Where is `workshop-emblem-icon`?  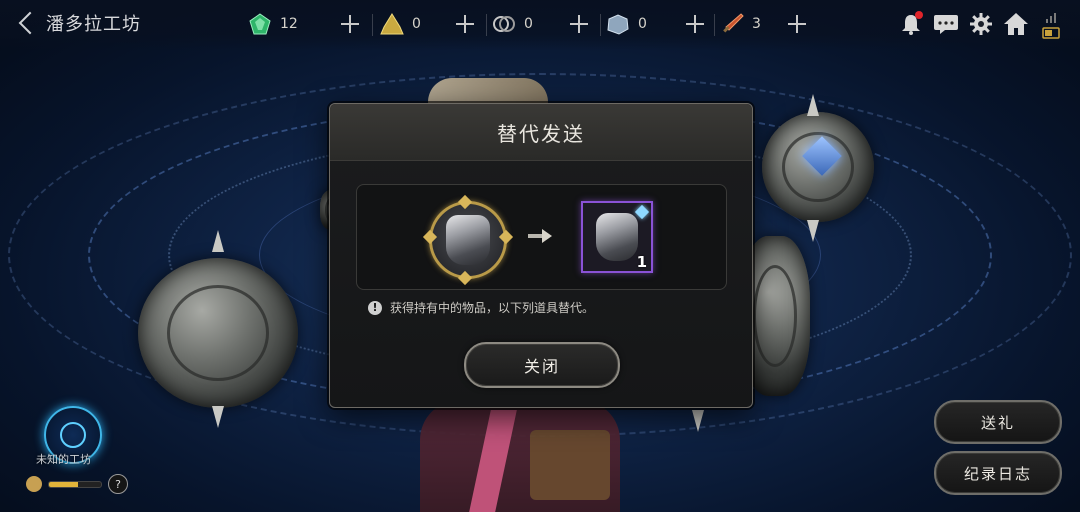
workshop-emblem-icon is located at coordinates (73, 435).